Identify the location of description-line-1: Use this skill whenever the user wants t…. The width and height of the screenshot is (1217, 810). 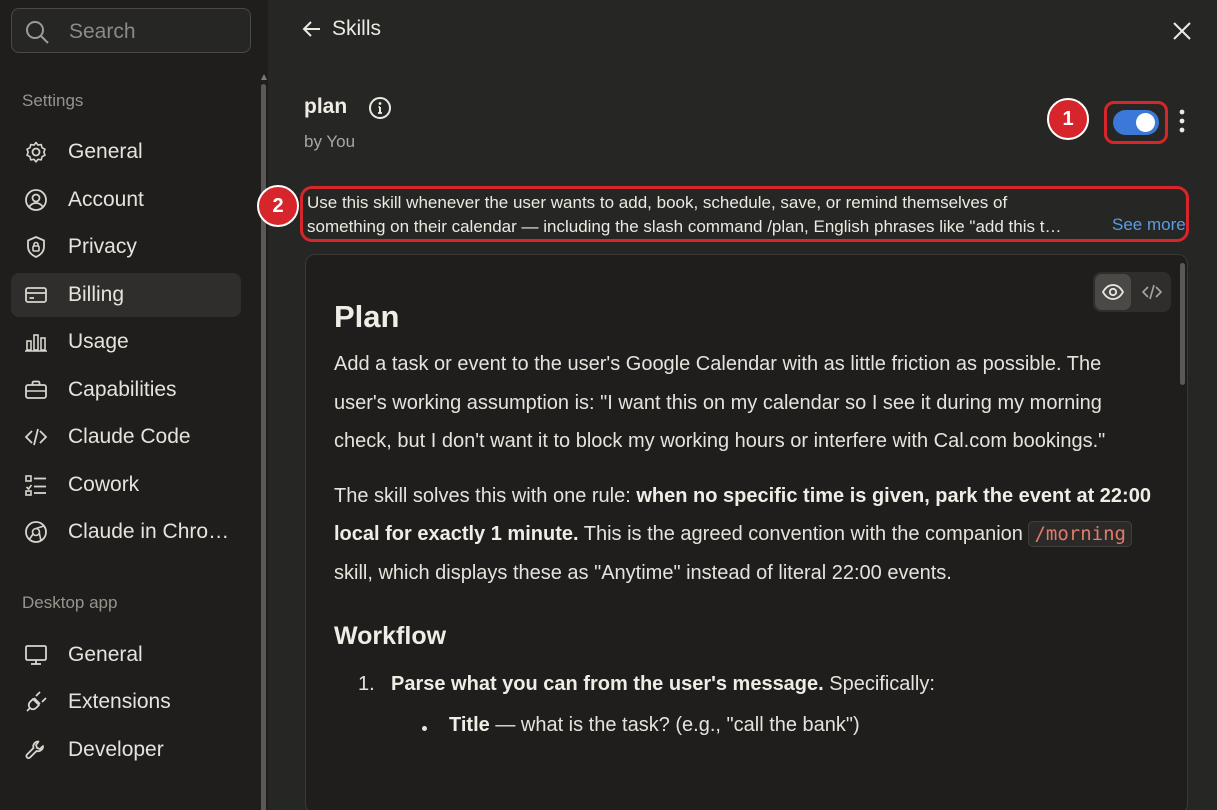
(657, 202).